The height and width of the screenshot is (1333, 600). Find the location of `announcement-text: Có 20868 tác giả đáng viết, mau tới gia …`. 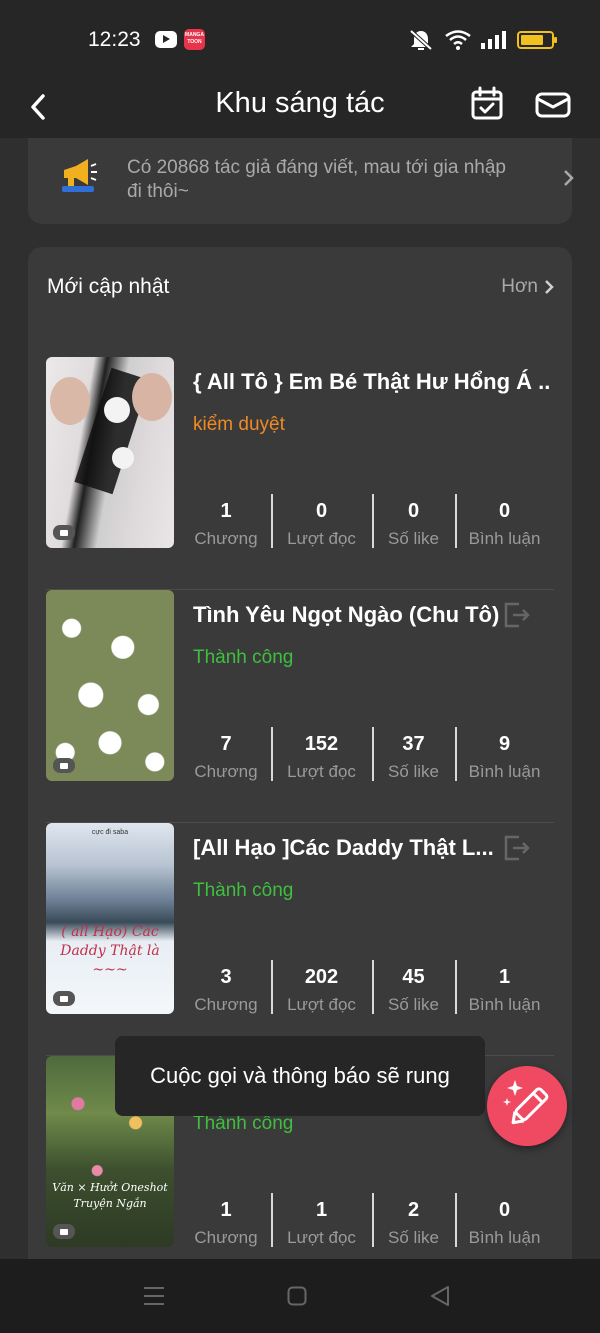

announcement-text: Có 20868 tác giả đáng viết, mau tới gia … is located at coordinates (316, 179).